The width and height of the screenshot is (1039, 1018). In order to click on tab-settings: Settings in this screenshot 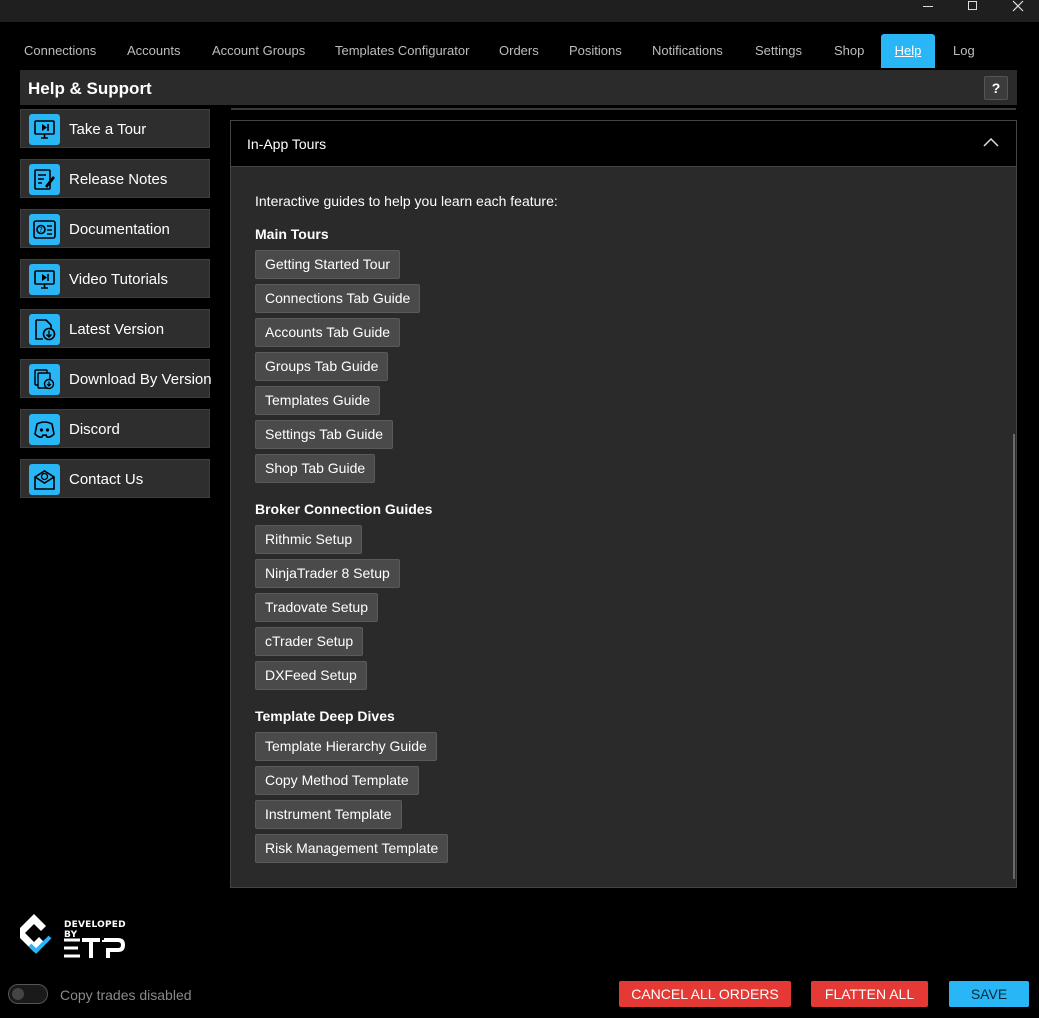, I will do `click(778, 51)`.